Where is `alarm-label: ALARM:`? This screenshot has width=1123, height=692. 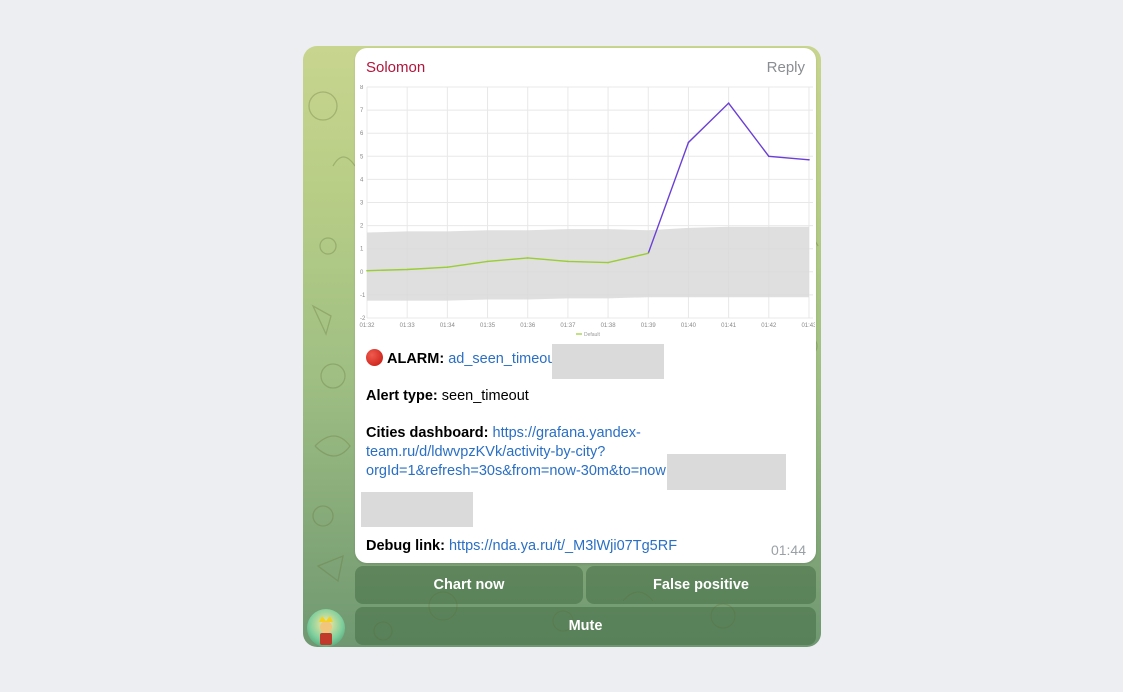
alarm-label: ALARM: is located at coordinates (416, 359).